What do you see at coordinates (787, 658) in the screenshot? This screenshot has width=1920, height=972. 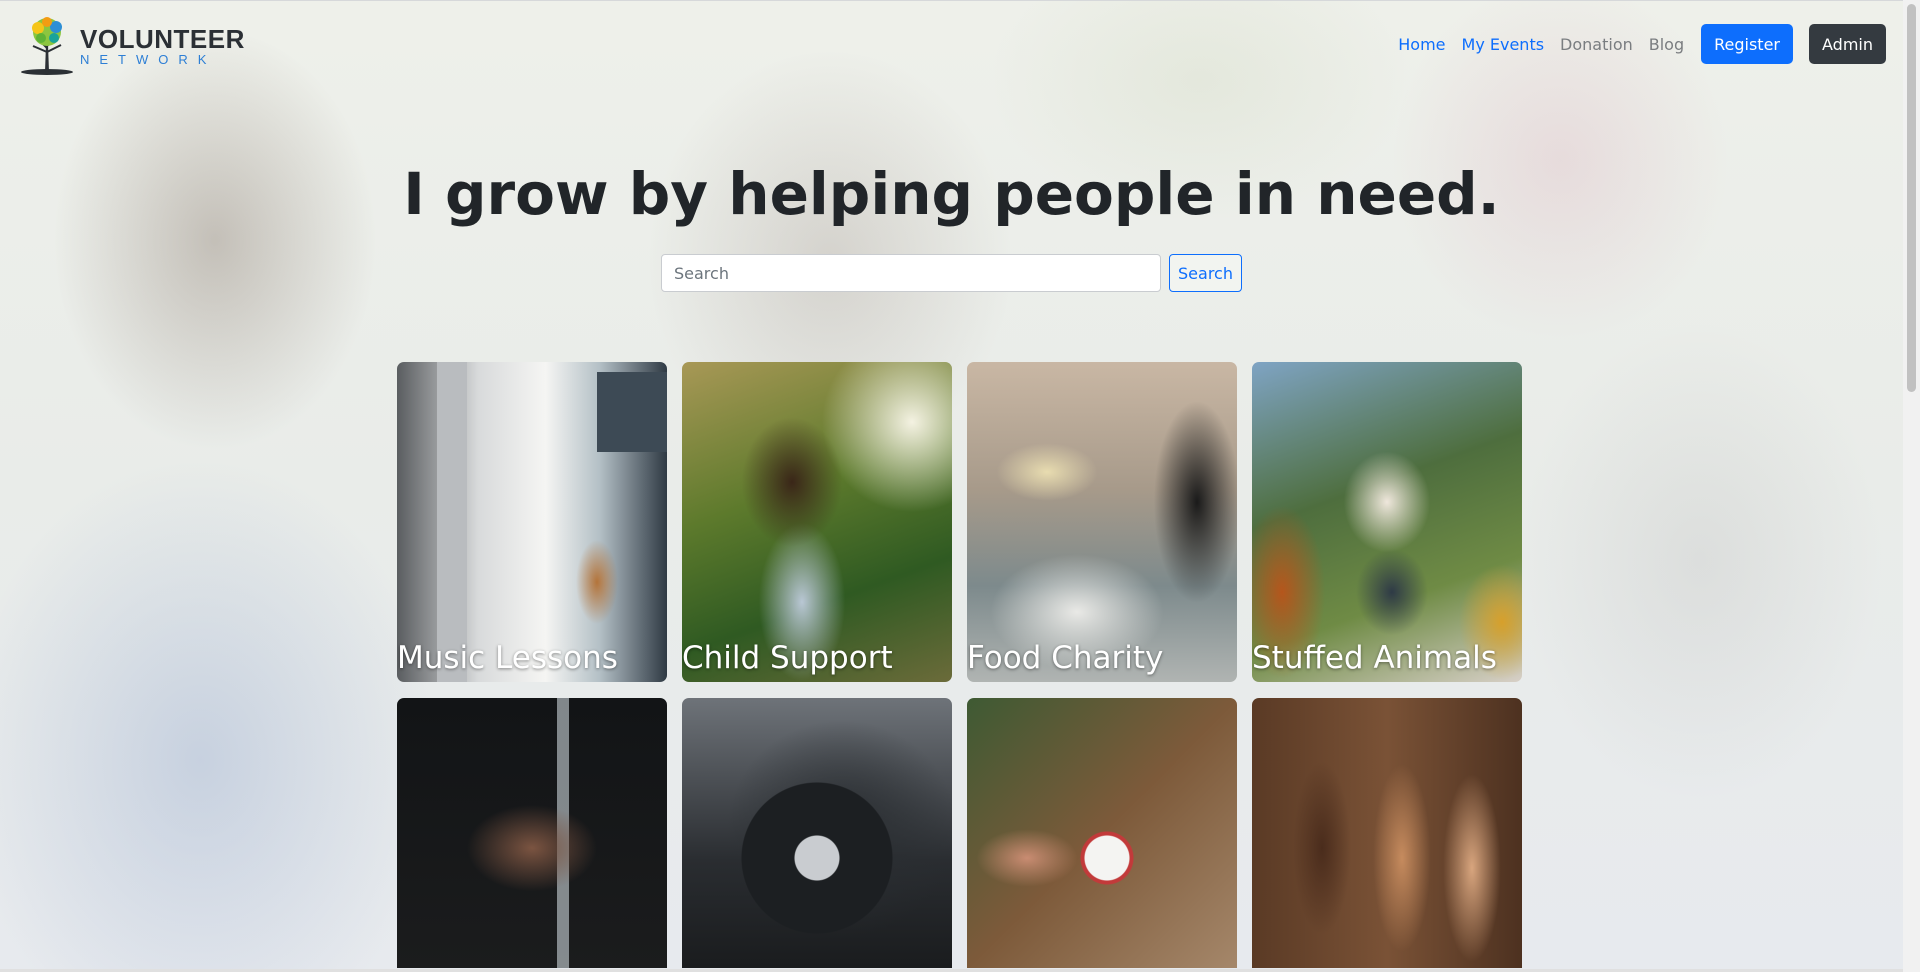 I see `card-label: Child Support` at bounding box center [787, 658].